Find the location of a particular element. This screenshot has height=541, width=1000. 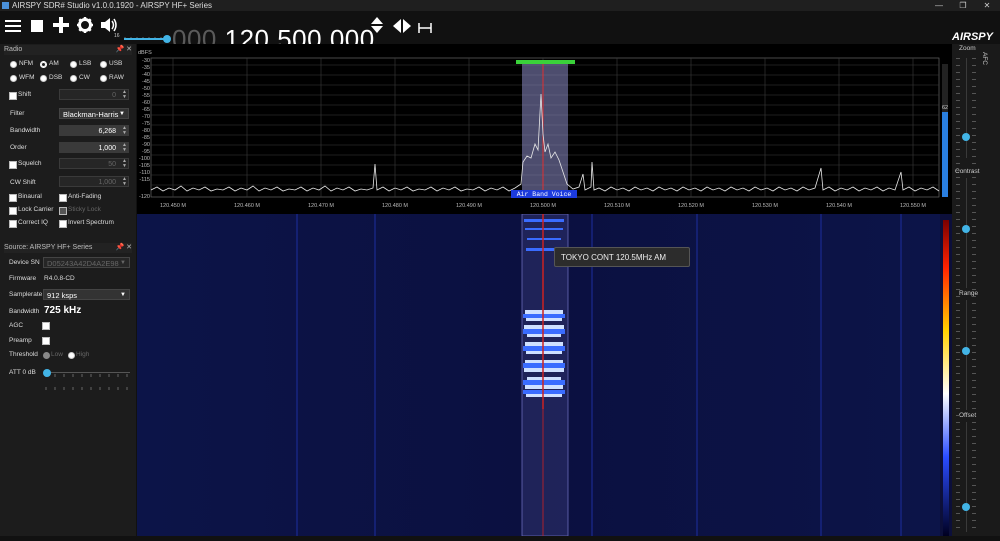

range-slider-track is located at coordinates (966, 355).